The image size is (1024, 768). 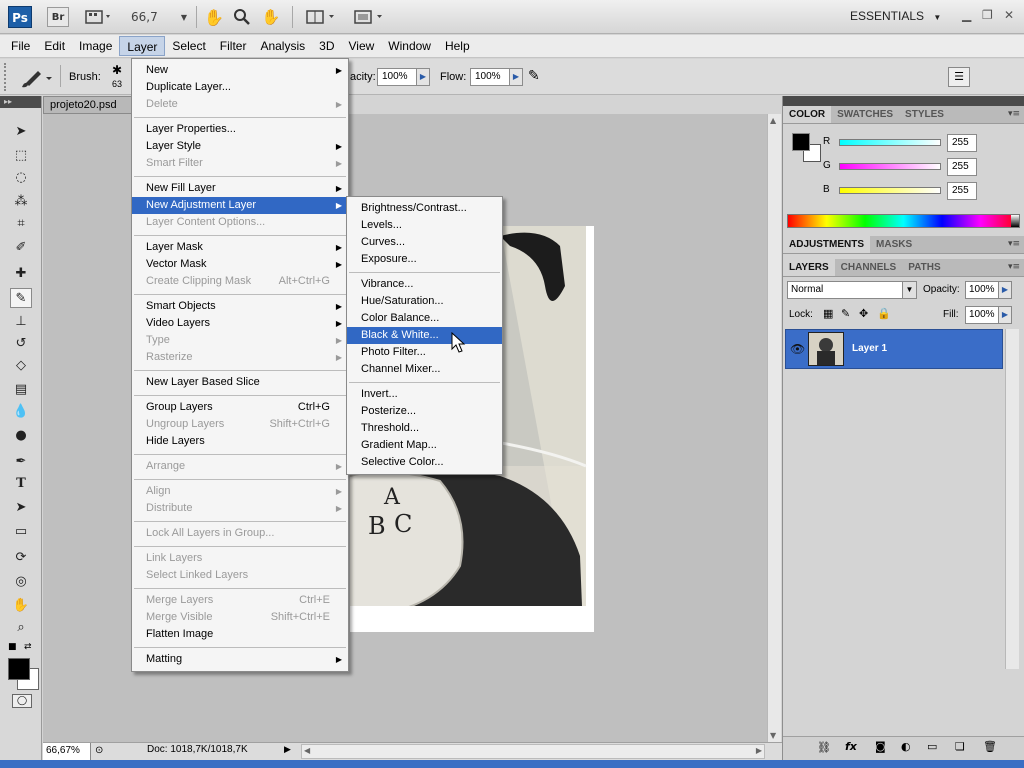 What do you see at coordinates (890, 142) in the screenshot?
I see `red-channel-slider` at bounding box center [890, 142].